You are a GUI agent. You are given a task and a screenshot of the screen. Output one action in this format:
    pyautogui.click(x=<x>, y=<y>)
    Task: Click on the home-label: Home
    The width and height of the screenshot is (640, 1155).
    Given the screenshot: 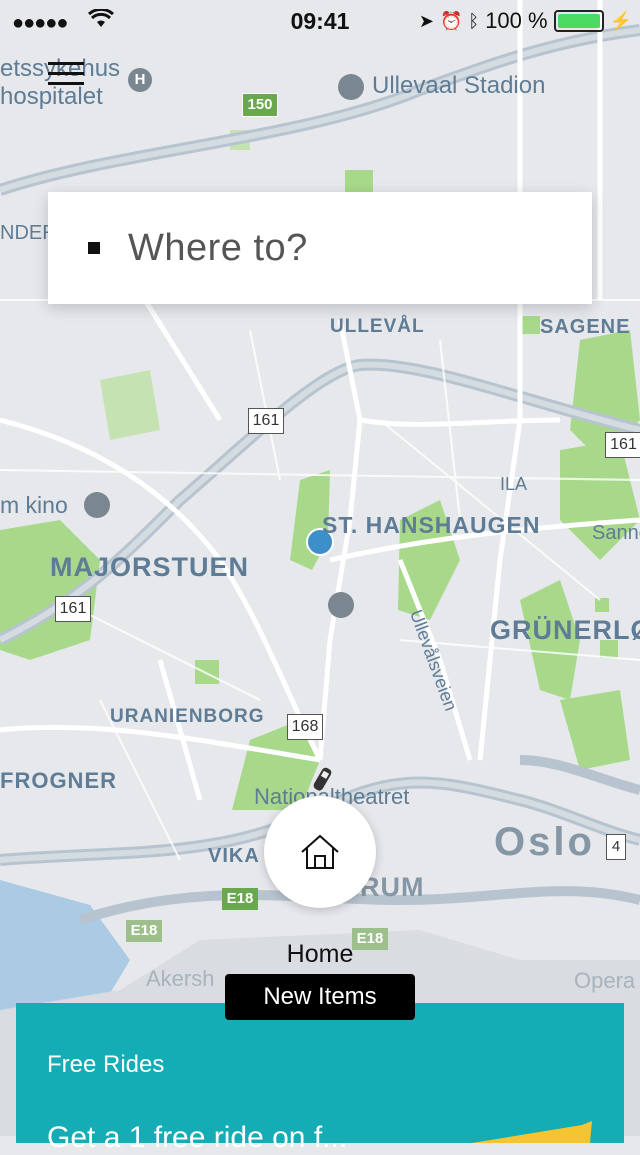 What is the action you would take?
    pyautogui.click(x=320, y=954)
    